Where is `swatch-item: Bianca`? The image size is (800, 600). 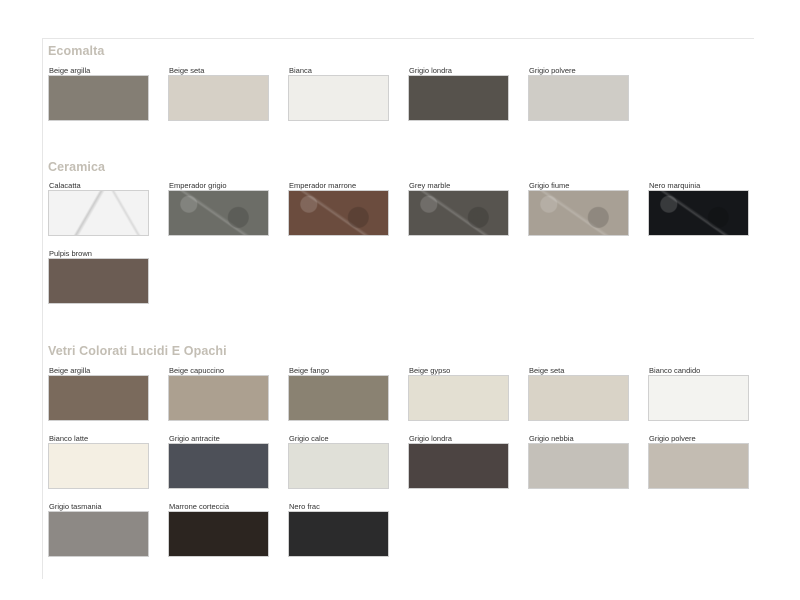 swatch-item: Bianca is located at coordinates (348, 100).